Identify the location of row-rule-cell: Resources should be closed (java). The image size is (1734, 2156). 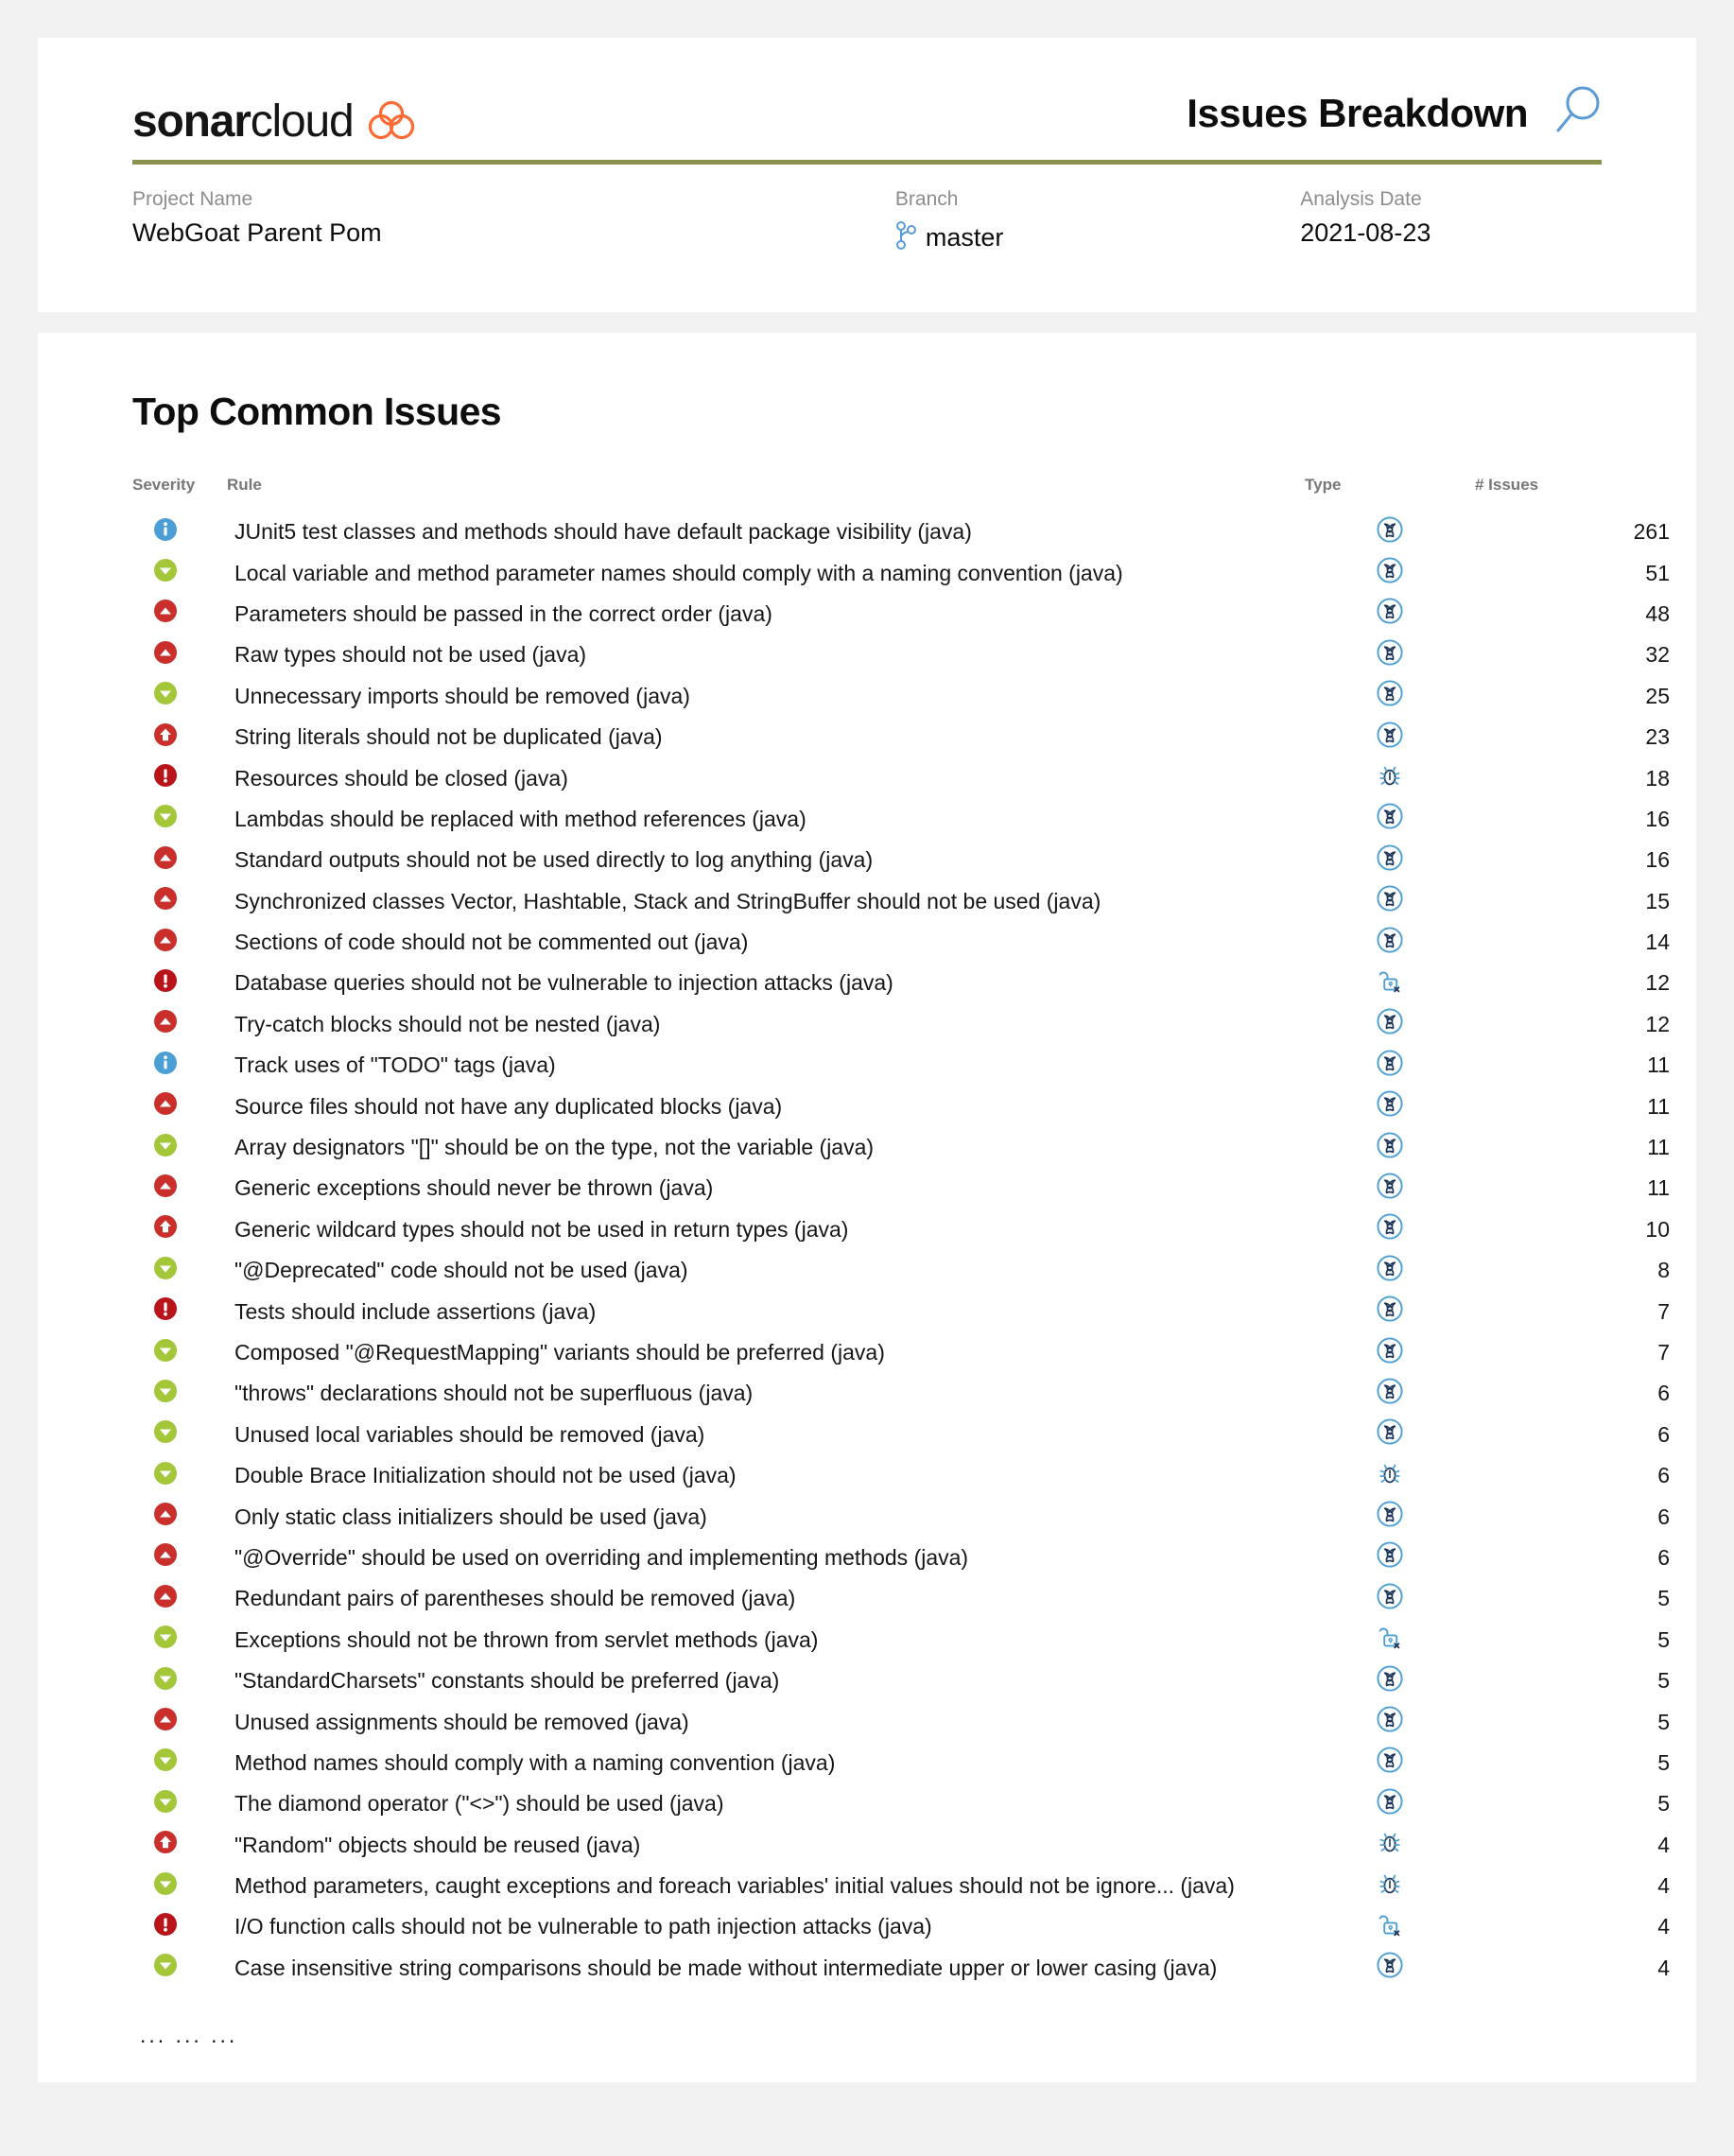
(766, 778).